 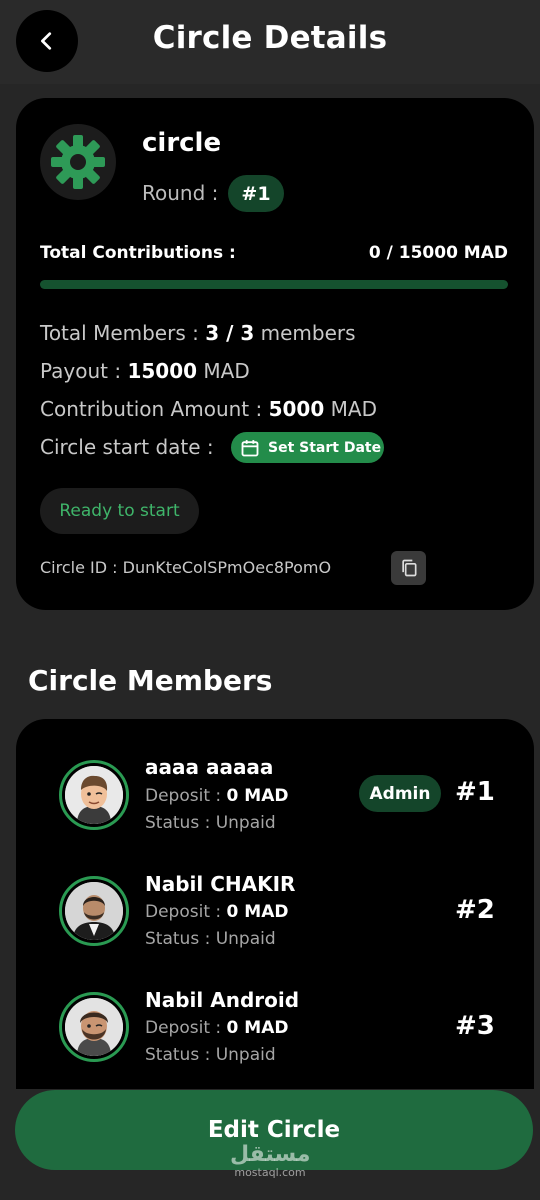 What do you see at coordinates (150, 680) in the screenshot?
I see `members-section-title: Circle Members` at bounding box center [150, 680].